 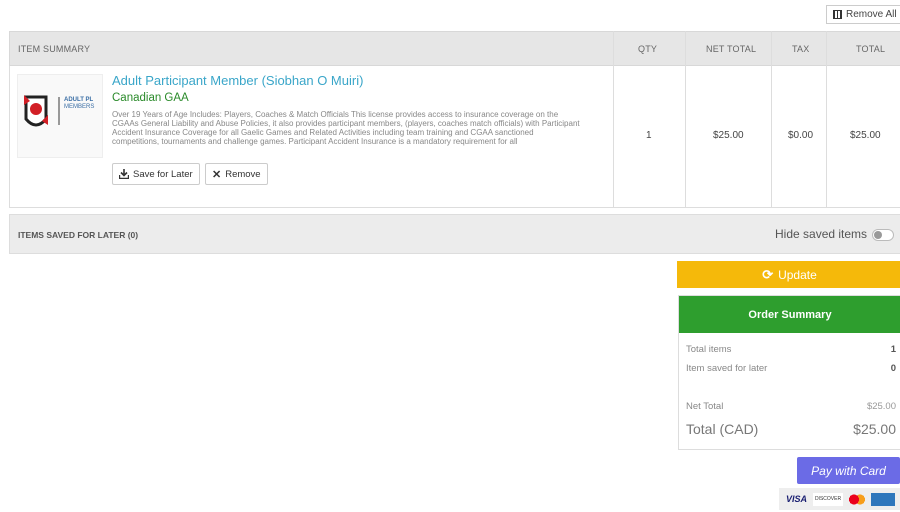 I want to click on remove-all-label: Remove All, so click(x=871, y=14).